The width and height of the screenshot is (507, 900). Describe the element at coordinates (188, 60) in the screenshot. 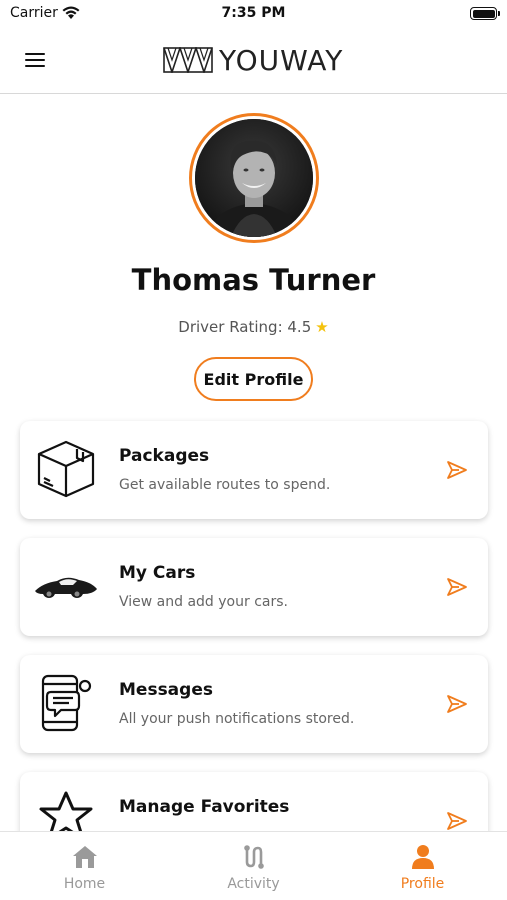

I see `logo-mark-icon` at that location.